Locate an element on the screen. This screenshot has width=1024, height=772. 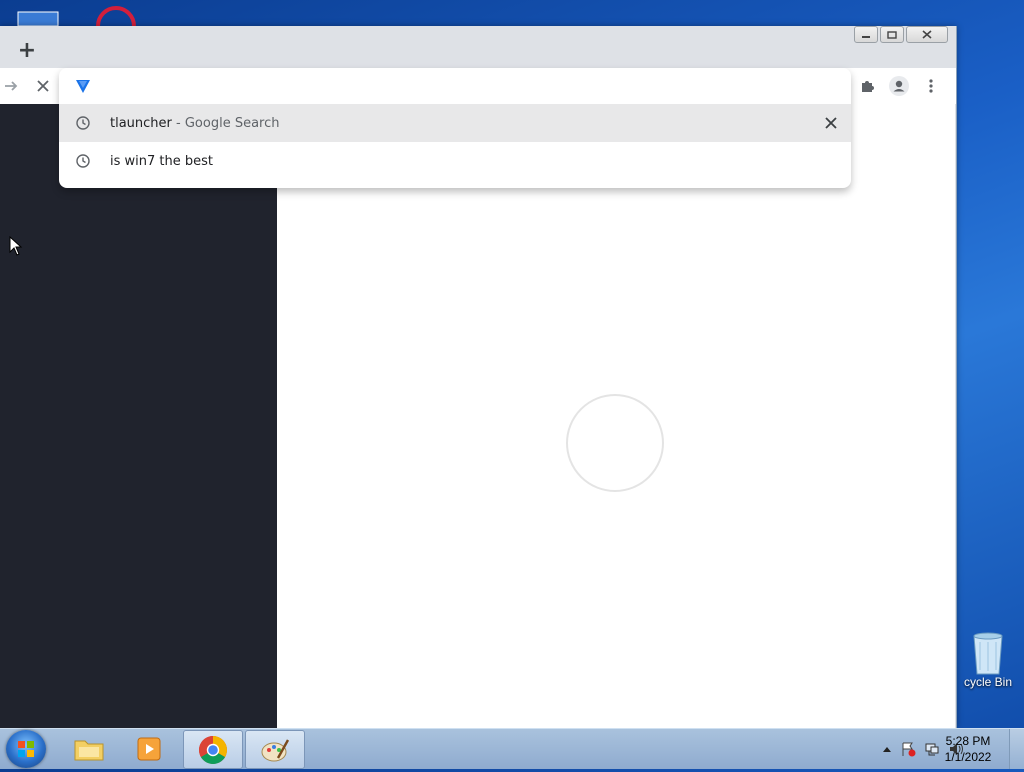
minimize-button is located at coordinates (866, 34).